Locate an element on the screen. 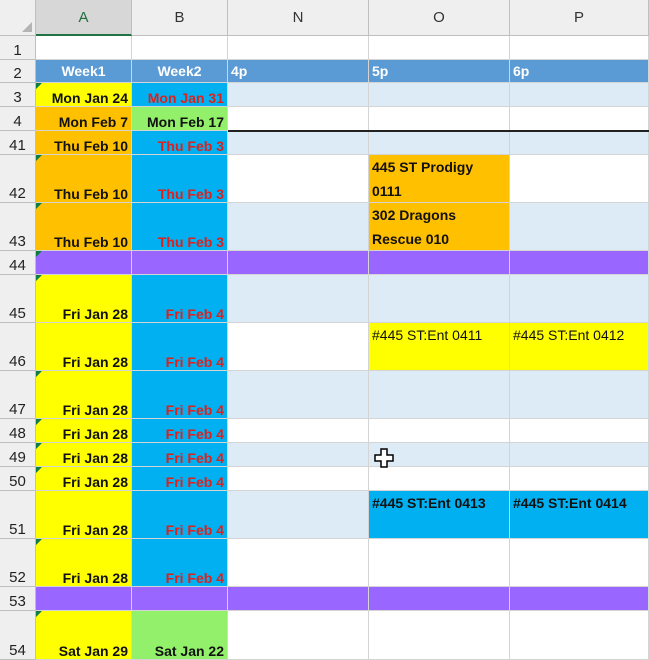 The width and height of the screenshot is (649, 660). cell-p47 is located at coordinates (579, 395).